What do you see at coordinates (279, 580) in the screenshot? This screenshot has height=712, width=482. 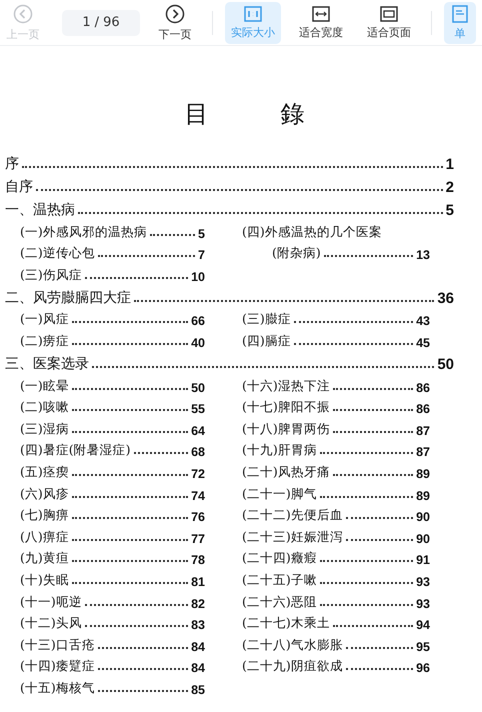 I see `entry-title: (二十五)子嗽` at bounding box center [279, 580].